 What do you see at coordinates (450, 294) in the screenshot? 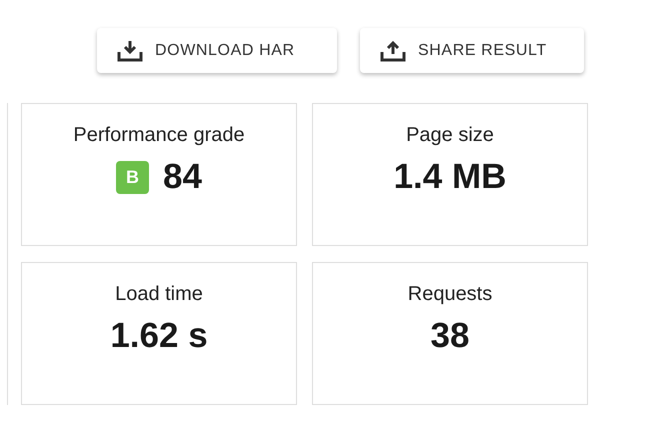
I see `metric-label: Requests` at bounding box center [450, 294].